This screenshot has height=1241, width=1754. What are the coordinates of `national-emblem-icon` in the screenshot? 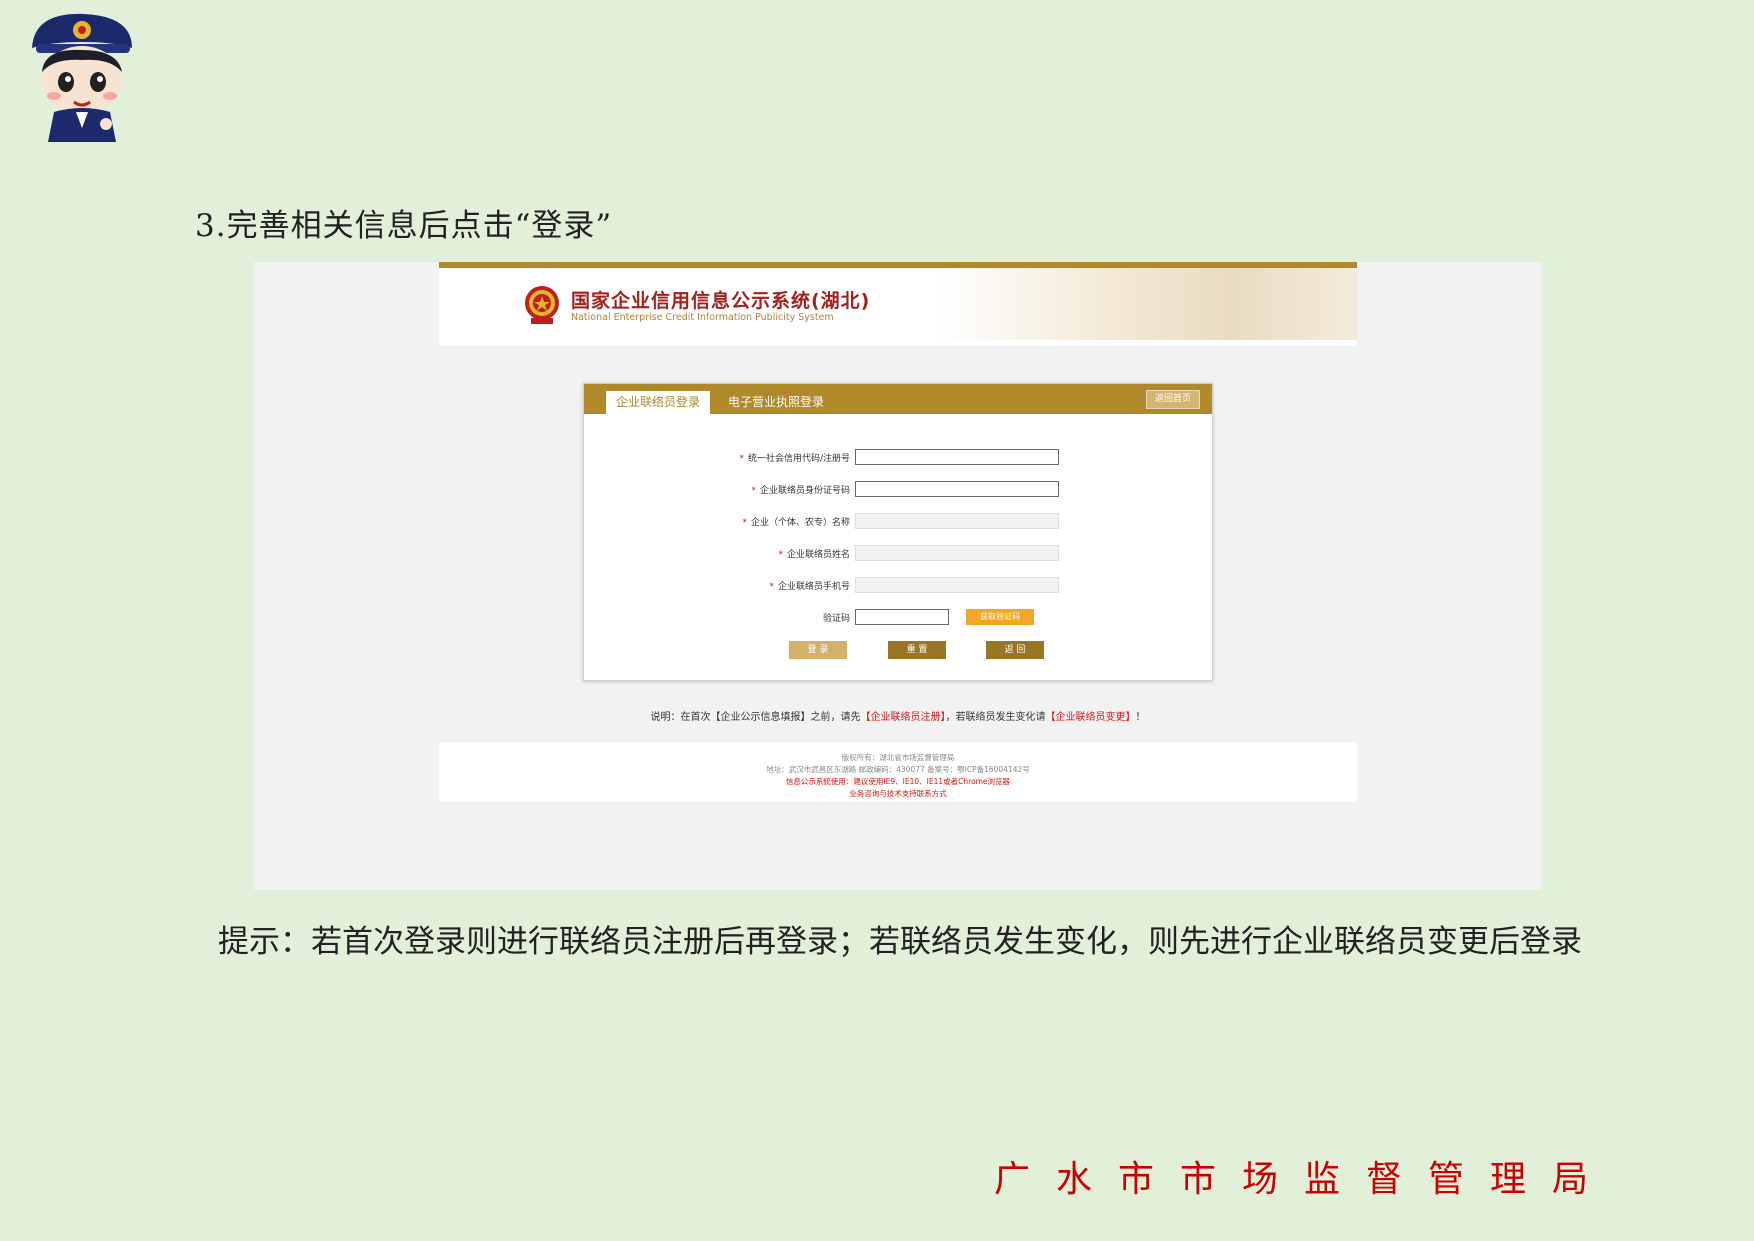 It's located at (542, 305).